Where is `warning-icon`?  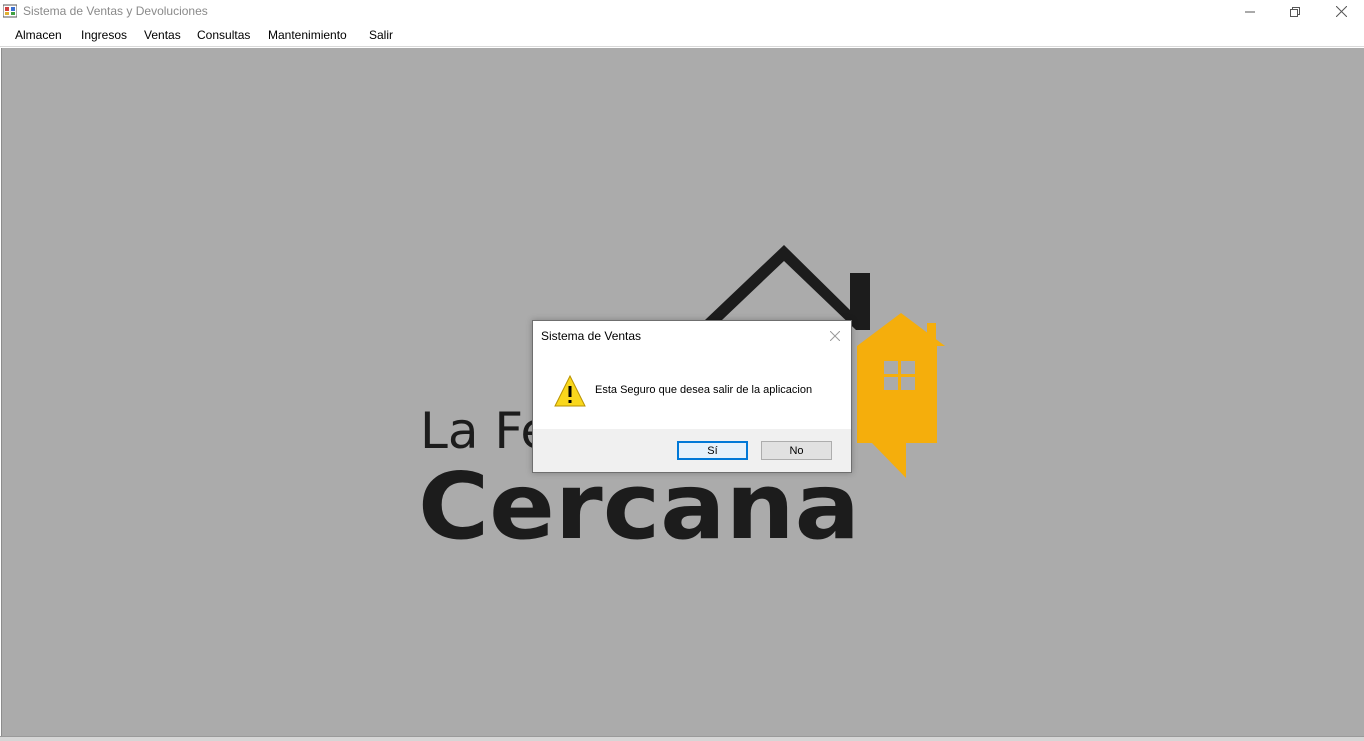
warning-icon is located at coordinates (570, 391).